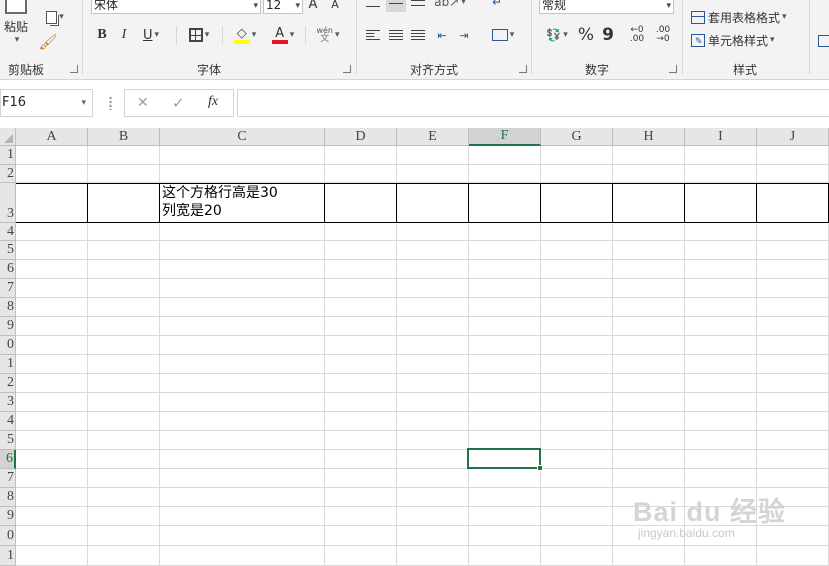  Describe the element at coordinates (464, 35) in the screenshot. I see `increase-indent-button: ⇥` at that location.